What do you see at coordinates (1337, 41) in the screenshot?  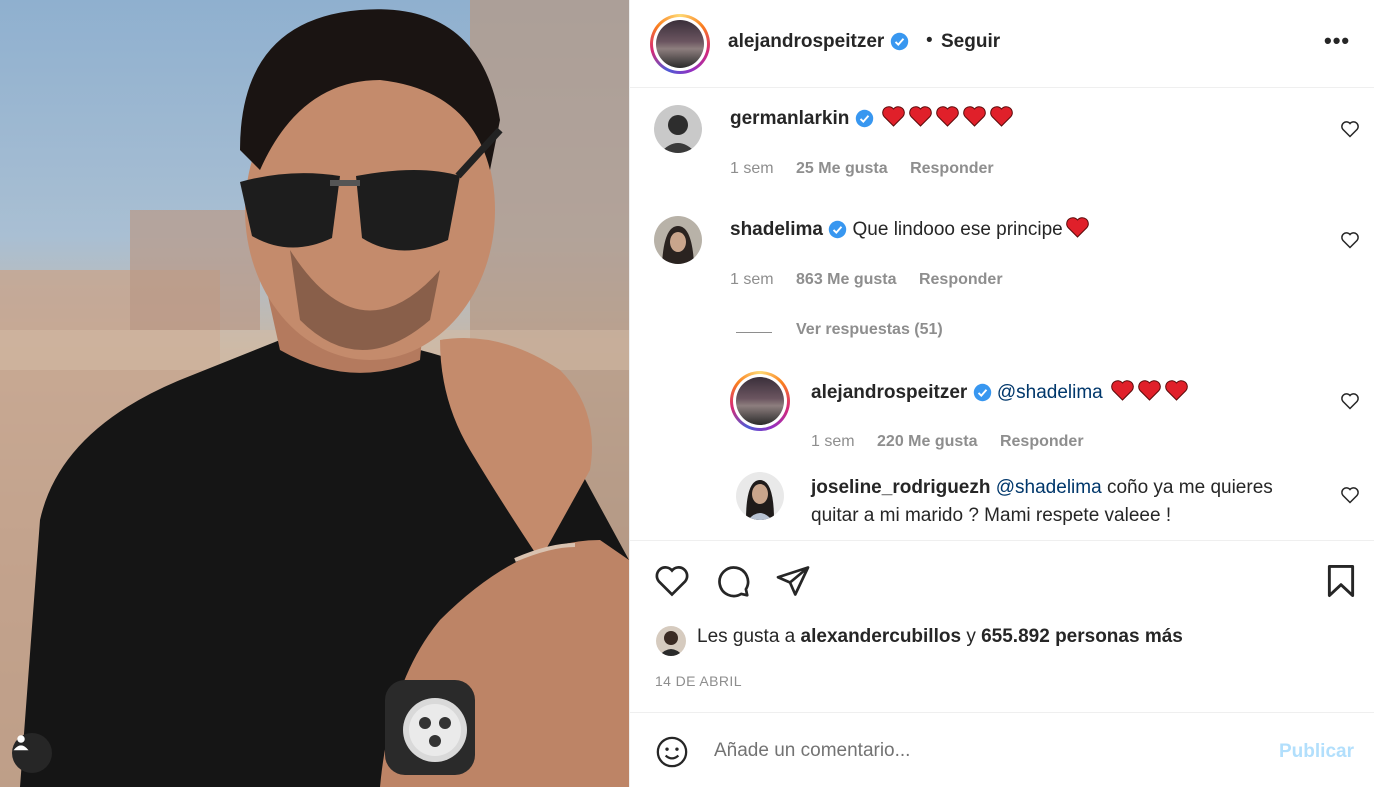 I see `more-options-icon: •••` at bounding box center [1337, 41].